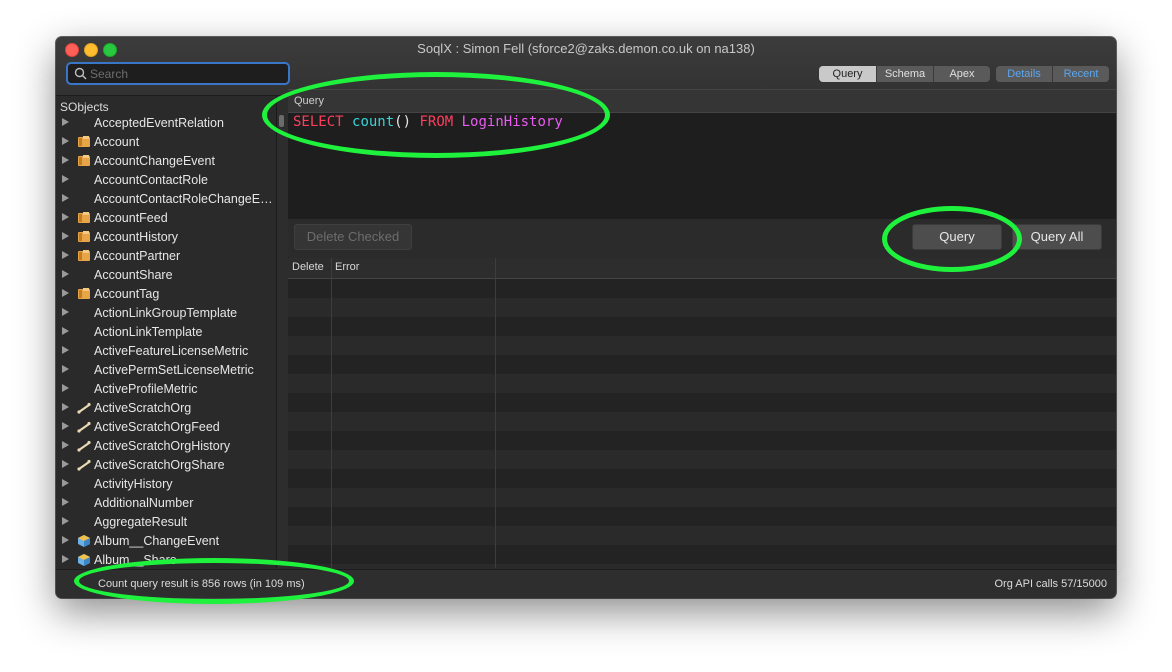 This screenshot has width=1172, height=672. I want to click on api-calls-counter: Org API calls 57/15000, so click(1050, 584).